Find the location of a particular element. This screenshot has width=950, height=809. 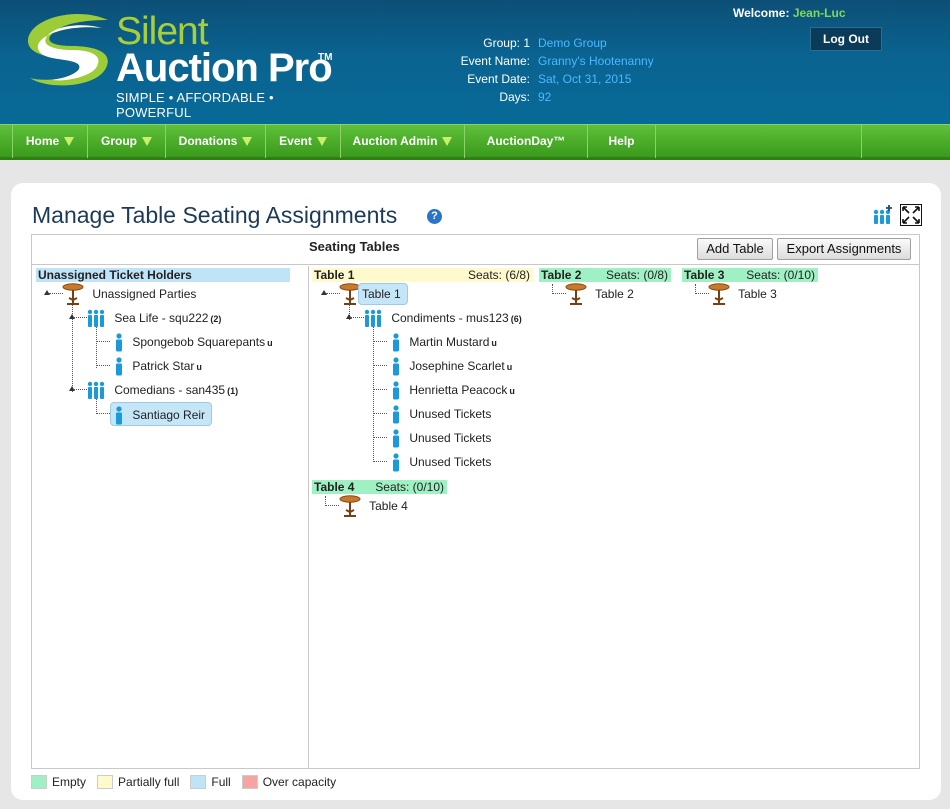

nav-event: Event is located at coordinates (303, 141).